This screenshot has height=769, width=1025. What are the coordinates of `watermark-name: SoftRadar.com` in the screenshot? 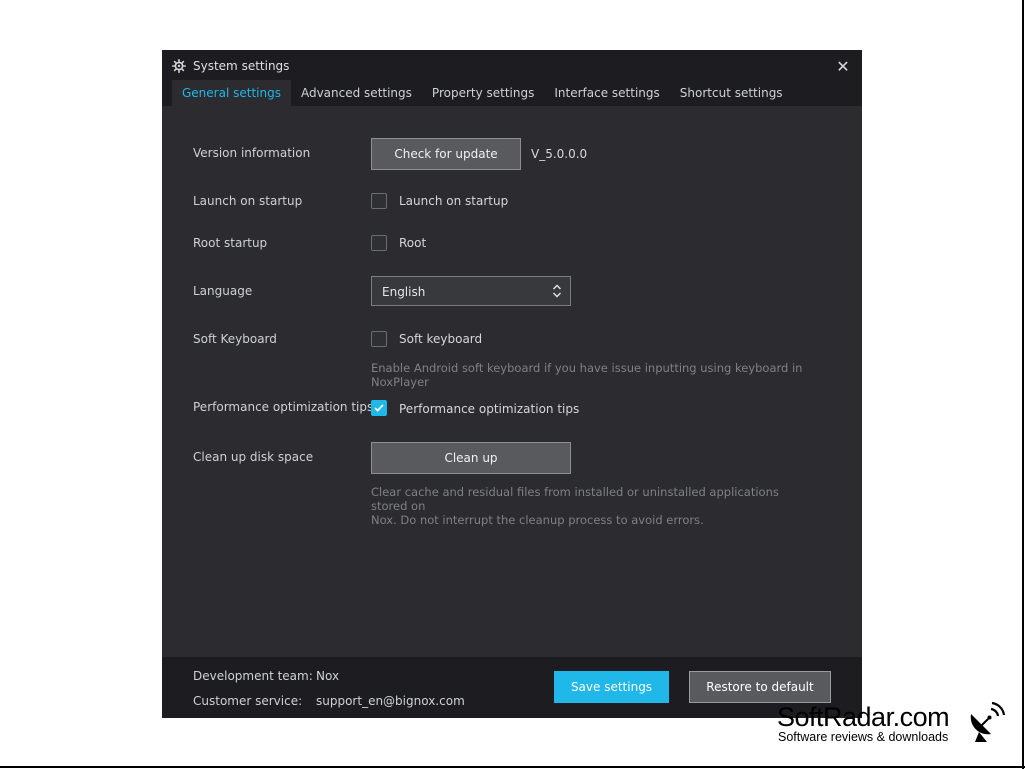 It's located at (863, 717).